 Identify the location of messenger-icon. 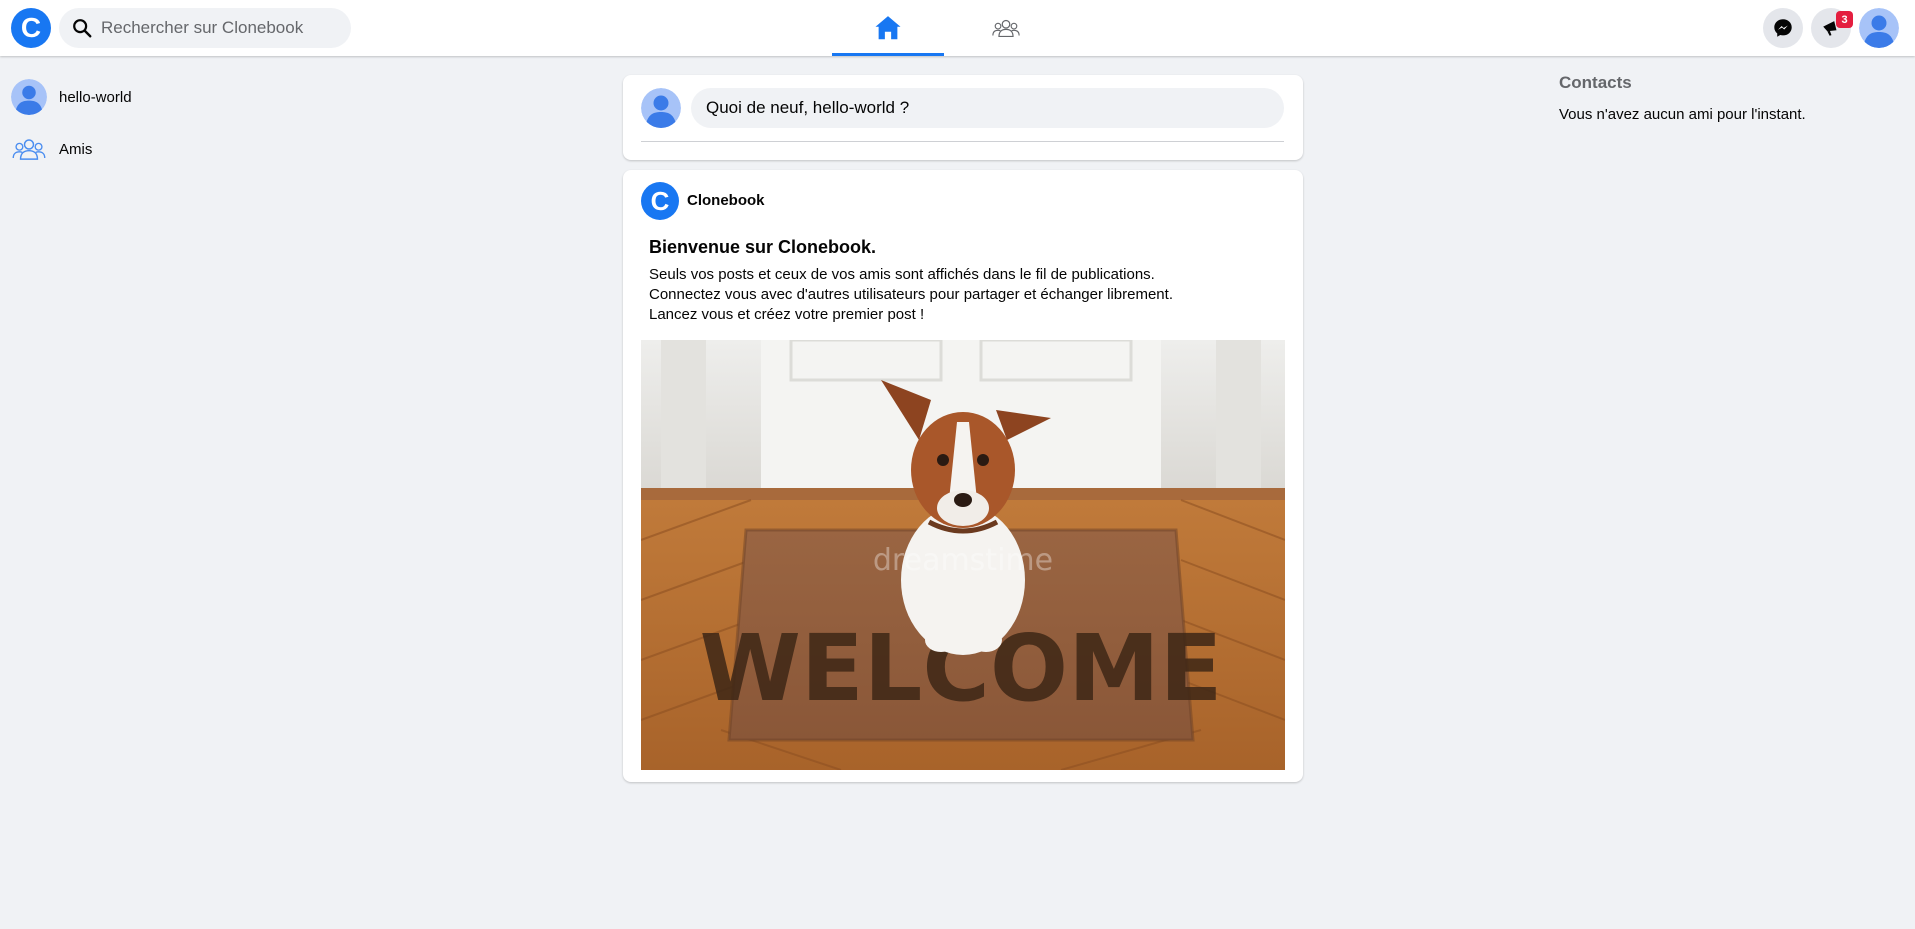
(1783, 28).